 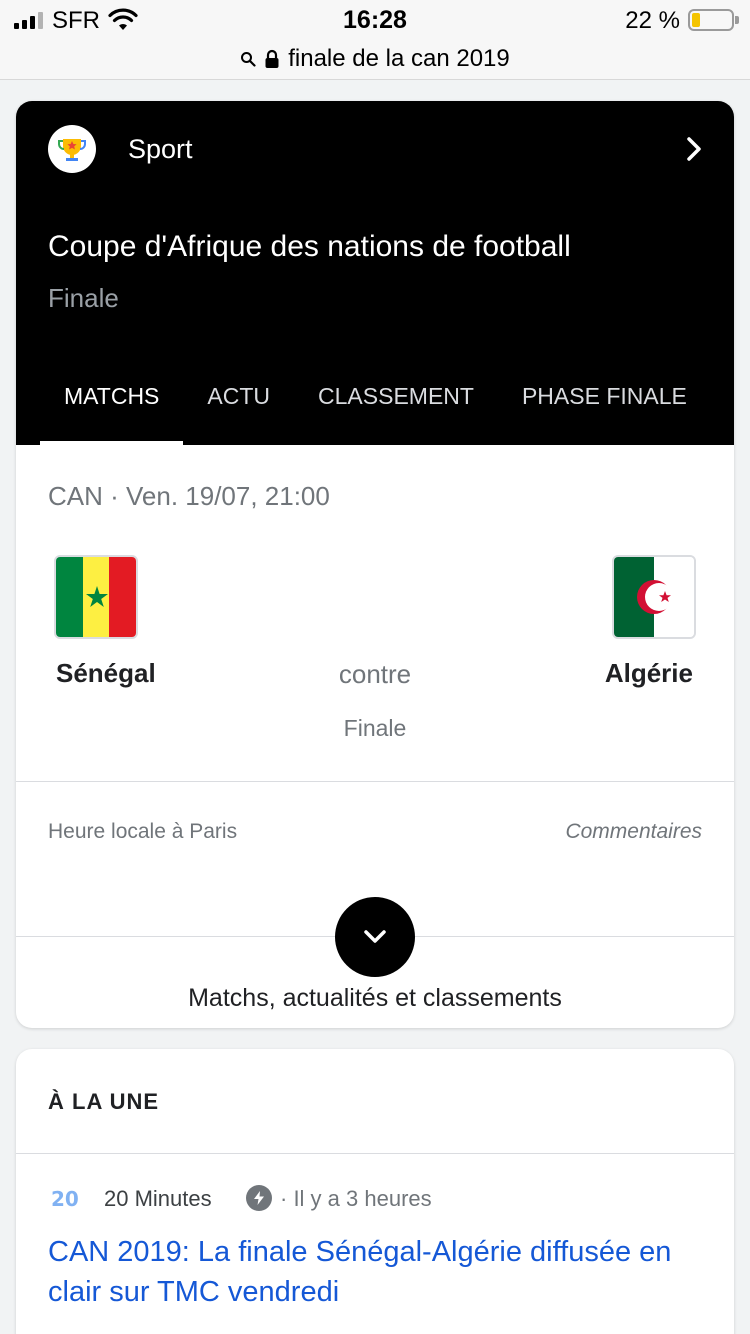 What do you see at coordinates (248, 59) in the screenshot?
I see `search-icon` at bounding box center [248, 59].